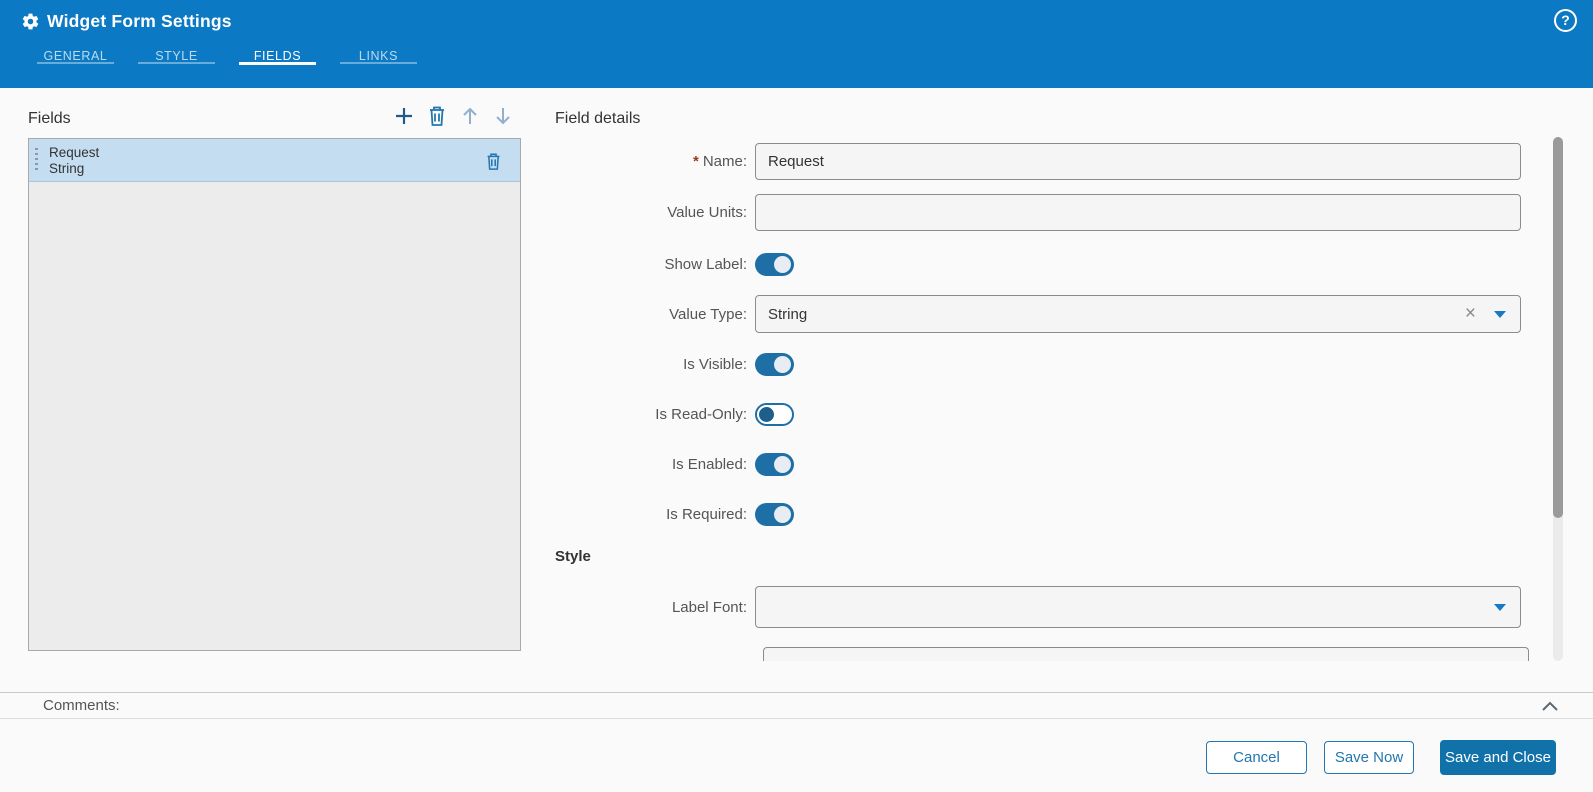 This screenshot has width=1593, height=792. I want to click on tab-fields-label: FIELDS, so click(277, 56).